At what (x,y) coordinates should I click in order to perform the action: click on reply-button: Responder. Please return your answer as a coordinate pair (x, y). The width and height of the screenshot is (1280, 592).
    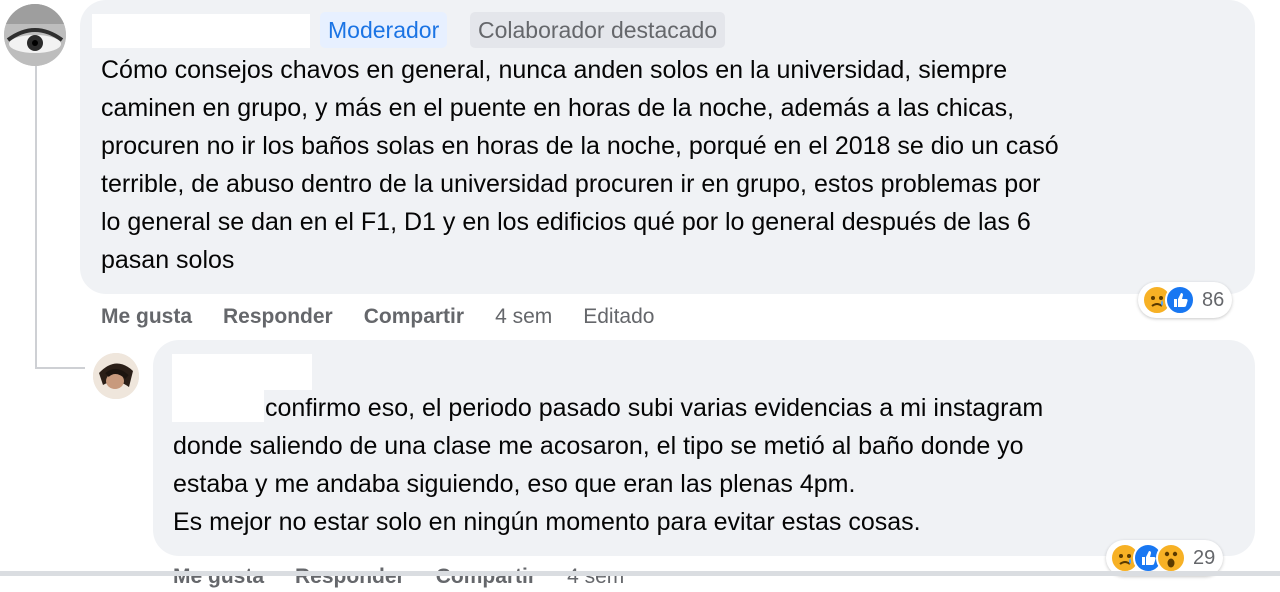
    Looking at the image, I should click on (278, 317).